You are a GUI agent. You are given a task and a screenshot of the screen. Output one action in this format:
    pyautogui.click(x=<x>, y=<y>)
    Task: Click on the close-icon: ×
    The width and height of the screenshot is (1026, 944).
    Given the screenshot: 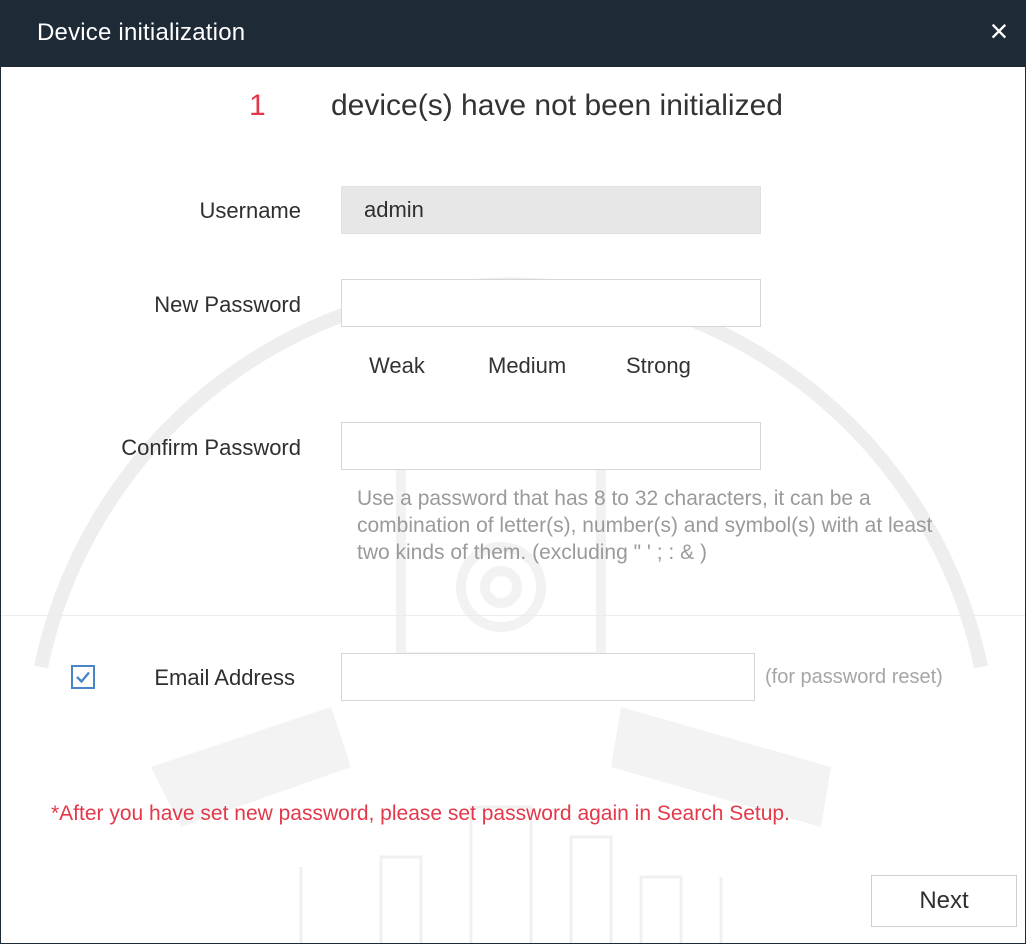 What is the action you would take?
    pyautogui.click(x=999, y=31)
    